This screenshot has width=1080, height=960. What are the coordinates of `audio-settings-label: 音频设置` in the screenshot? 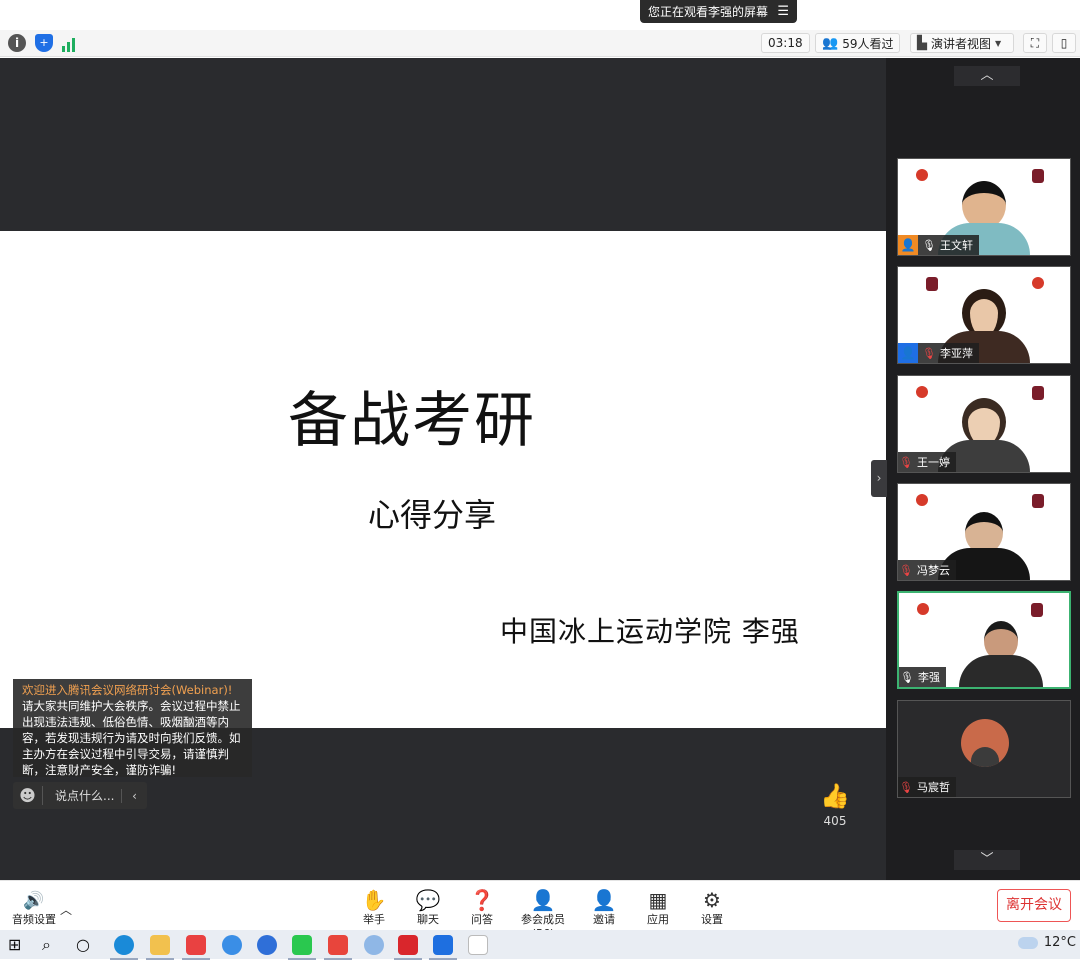 It's located at (34, 919).